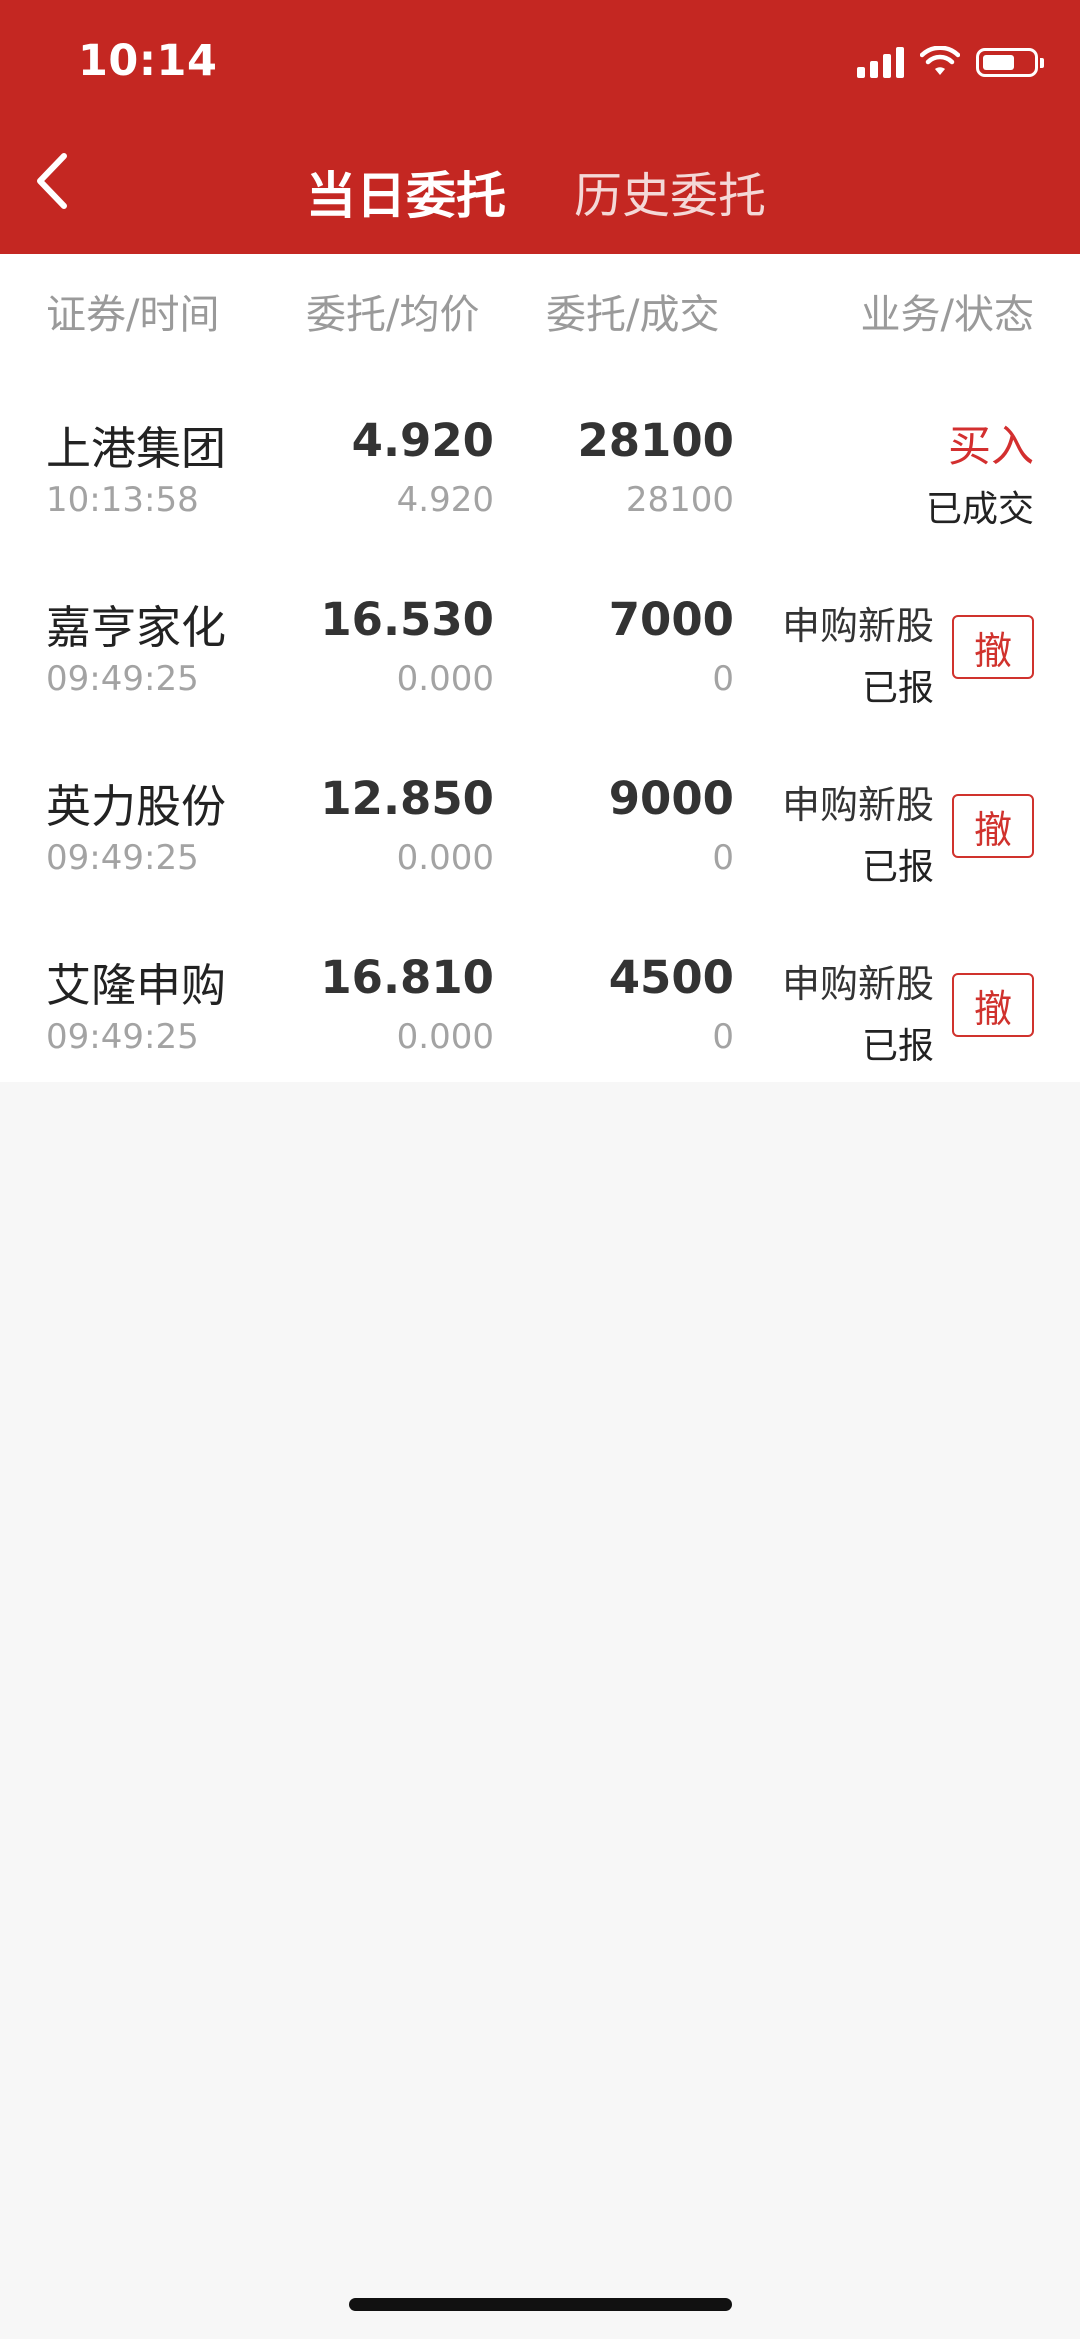 The image size is (1080, 2339). I want to click on column-header-business-status: 业务/状态, so click(947, 315).